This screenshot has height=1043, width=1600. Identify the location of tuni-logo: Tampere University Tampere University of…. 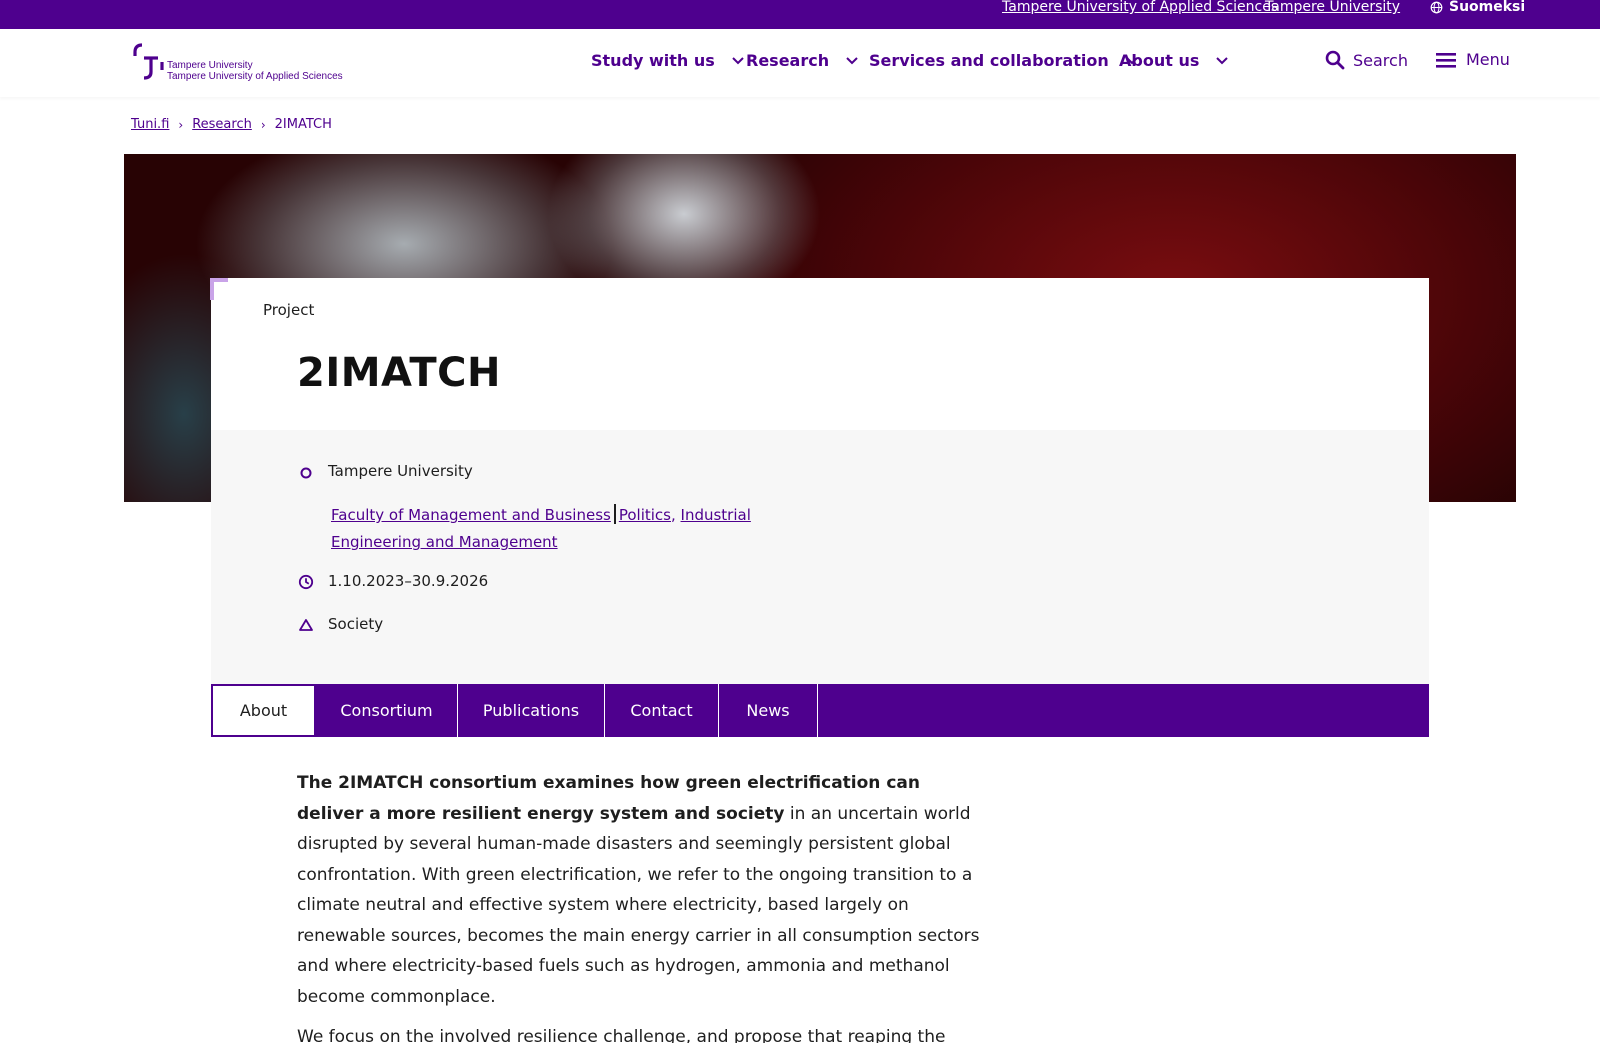
(247, 63).